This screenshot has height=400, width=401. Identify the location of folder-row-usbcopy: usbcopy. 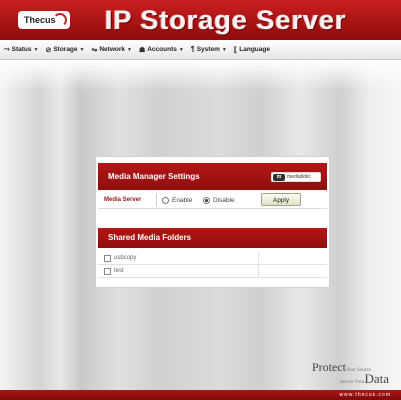
(212, 258).